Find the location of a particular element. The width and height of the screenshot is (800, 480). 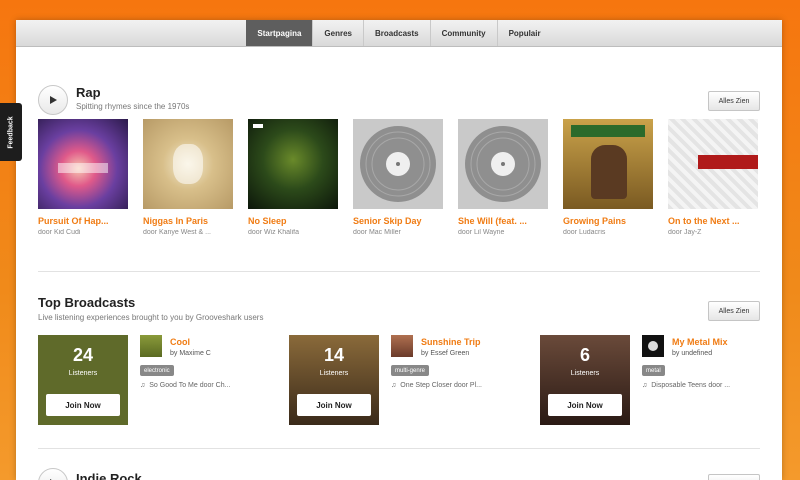

tab-community: Community is located at coordinates (463, 33).